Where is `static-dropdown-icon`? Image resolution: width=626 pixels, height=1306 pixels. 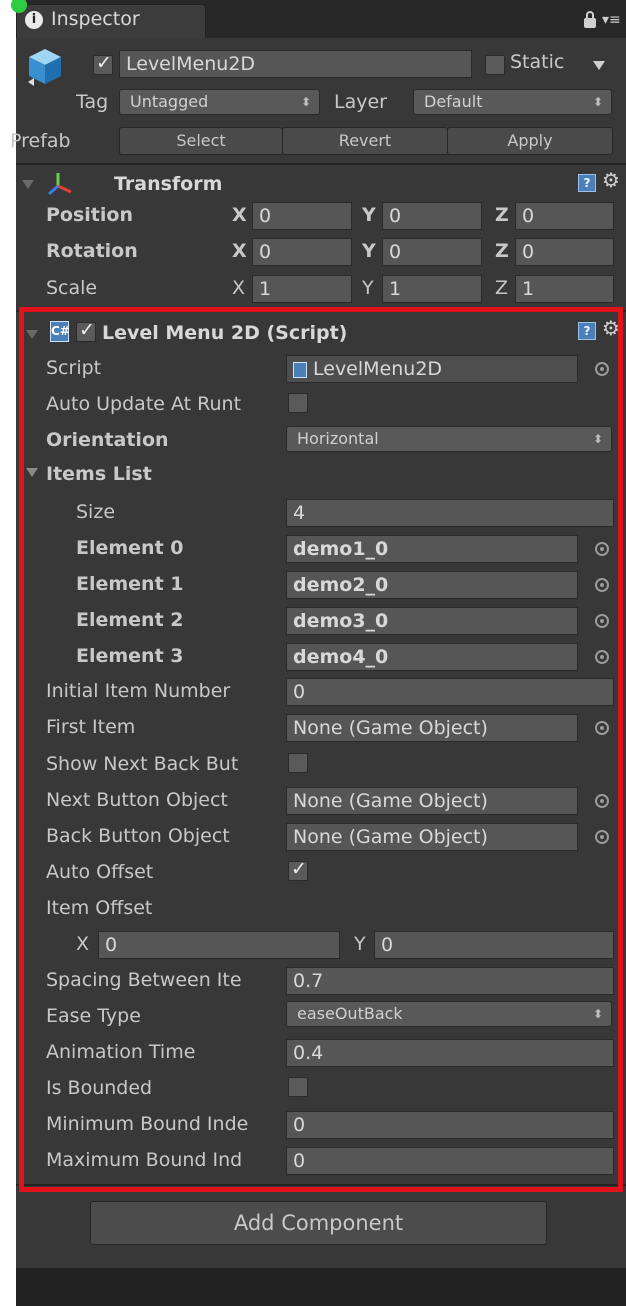 static-dropdown-icon is located at coordinates (599, 65).